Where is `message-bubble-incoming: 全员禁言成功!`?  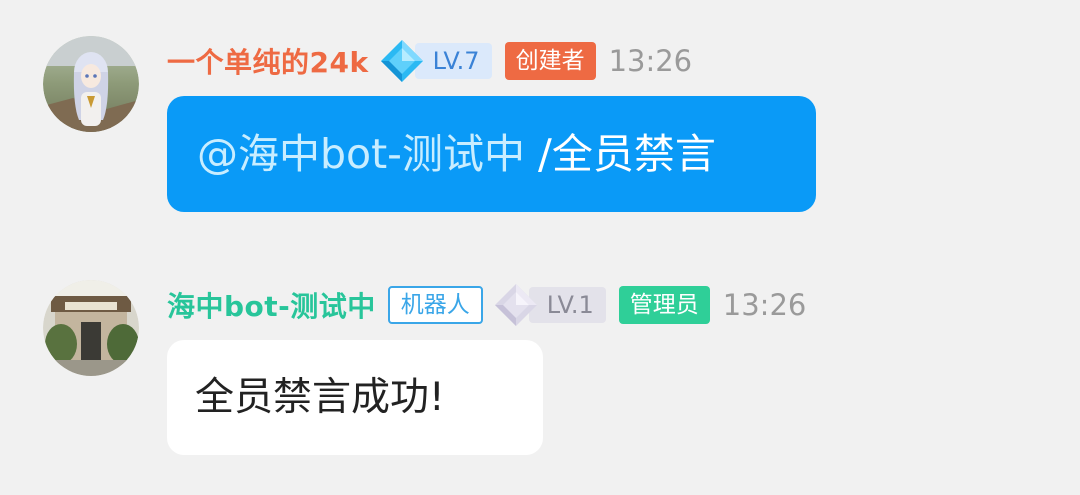
message-bubble-incoming: 全员禁言成功! is located at coordinates (355, 397).